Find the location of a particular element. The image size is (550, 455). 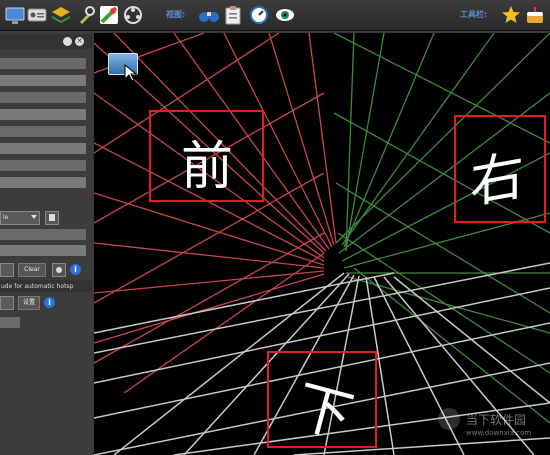

right-face-marker: 右 is located at coordinates (500, 169).